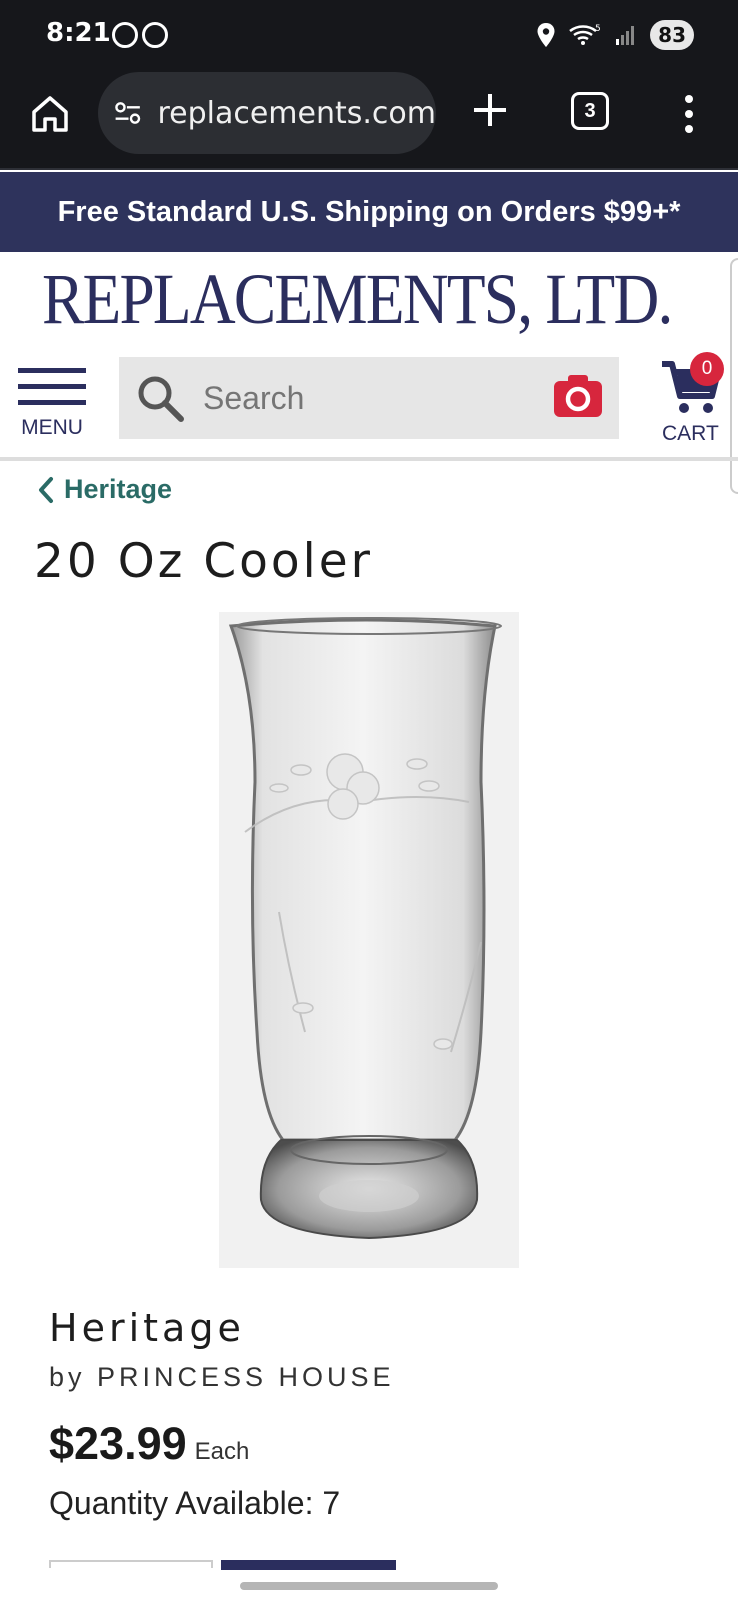 This screenshot has width=738, height=1600. What do you see at coordinates (147, 1328) in the screenshot?
I see `product-pattern-name: Heritage` at bounding box center [147, 1328].